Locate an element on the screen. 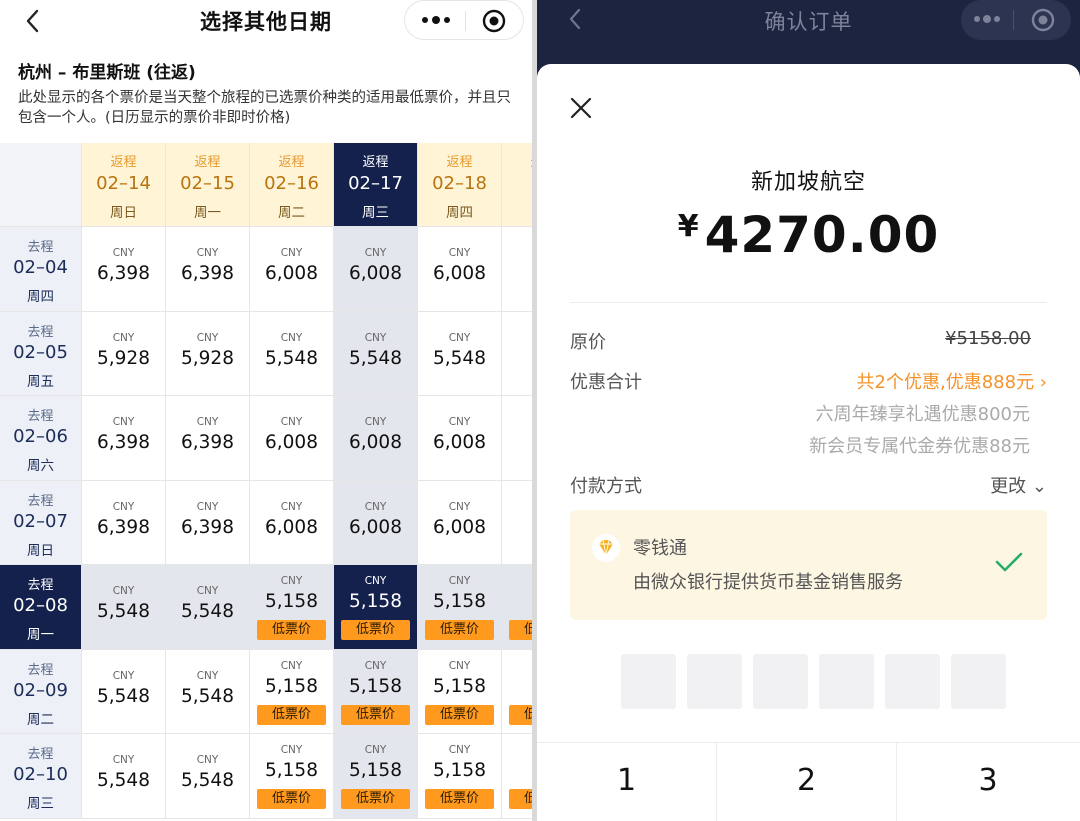  depart-date-header: 去程 02–06 周六 is located at coordinates (41, 438).